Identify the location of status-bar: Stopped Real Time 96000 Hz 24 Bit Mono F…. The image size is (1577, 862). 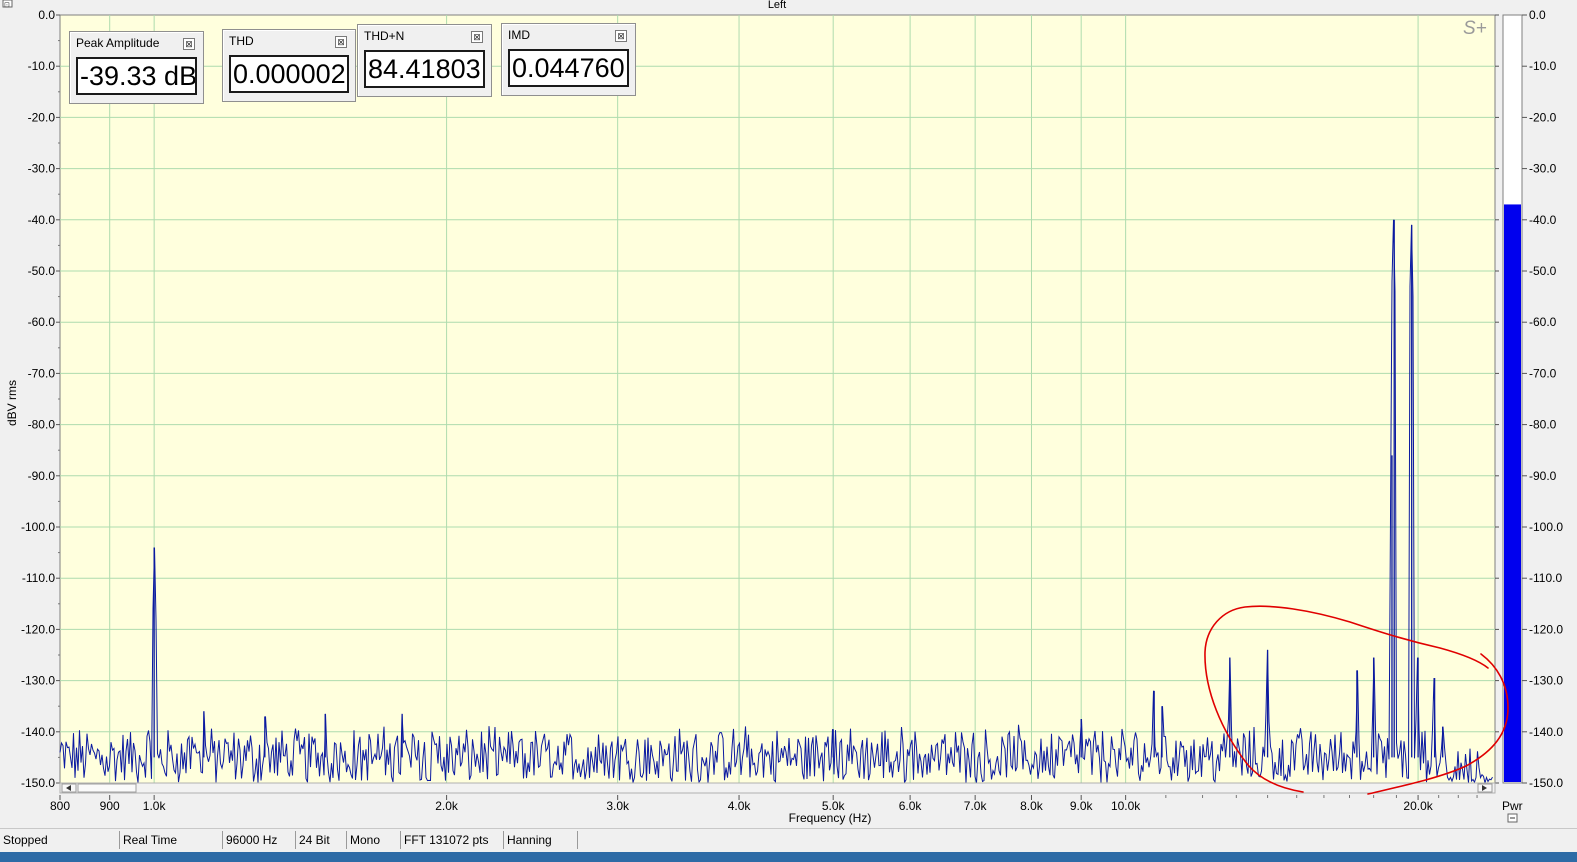
(788, 839).